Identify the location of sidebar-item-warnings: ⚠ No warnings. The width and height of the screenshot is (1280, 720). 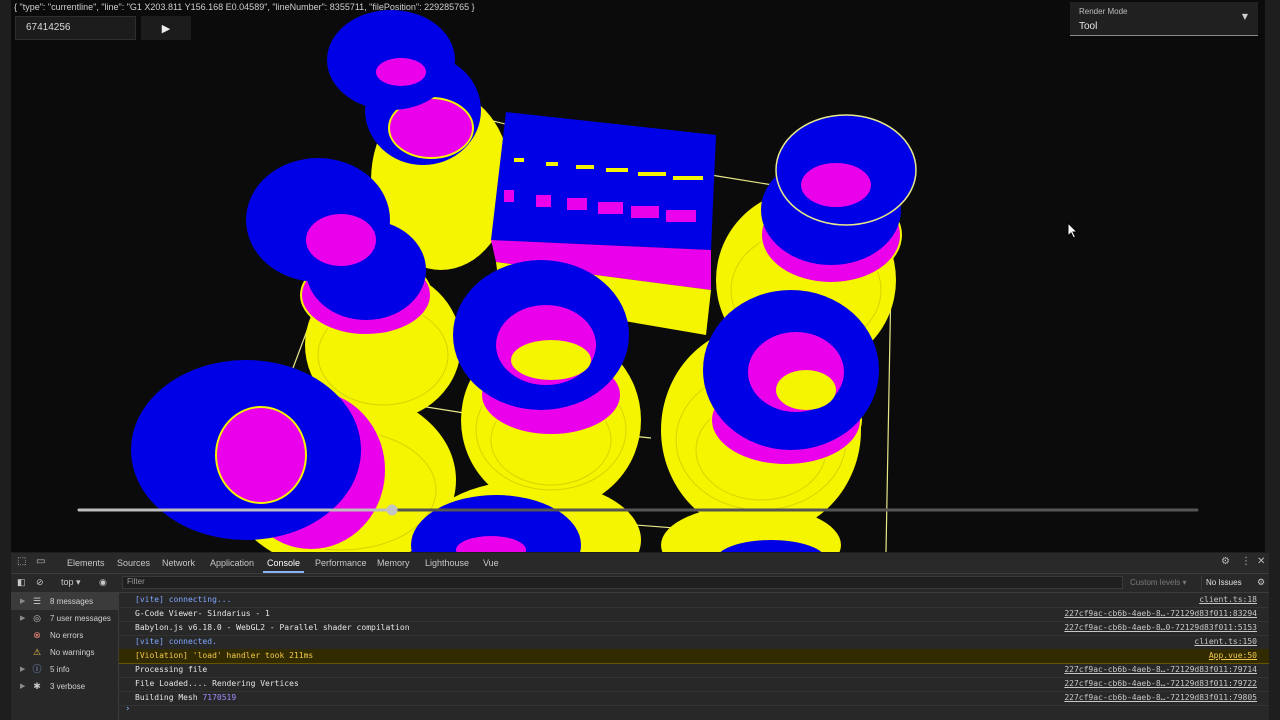
(64, 652).